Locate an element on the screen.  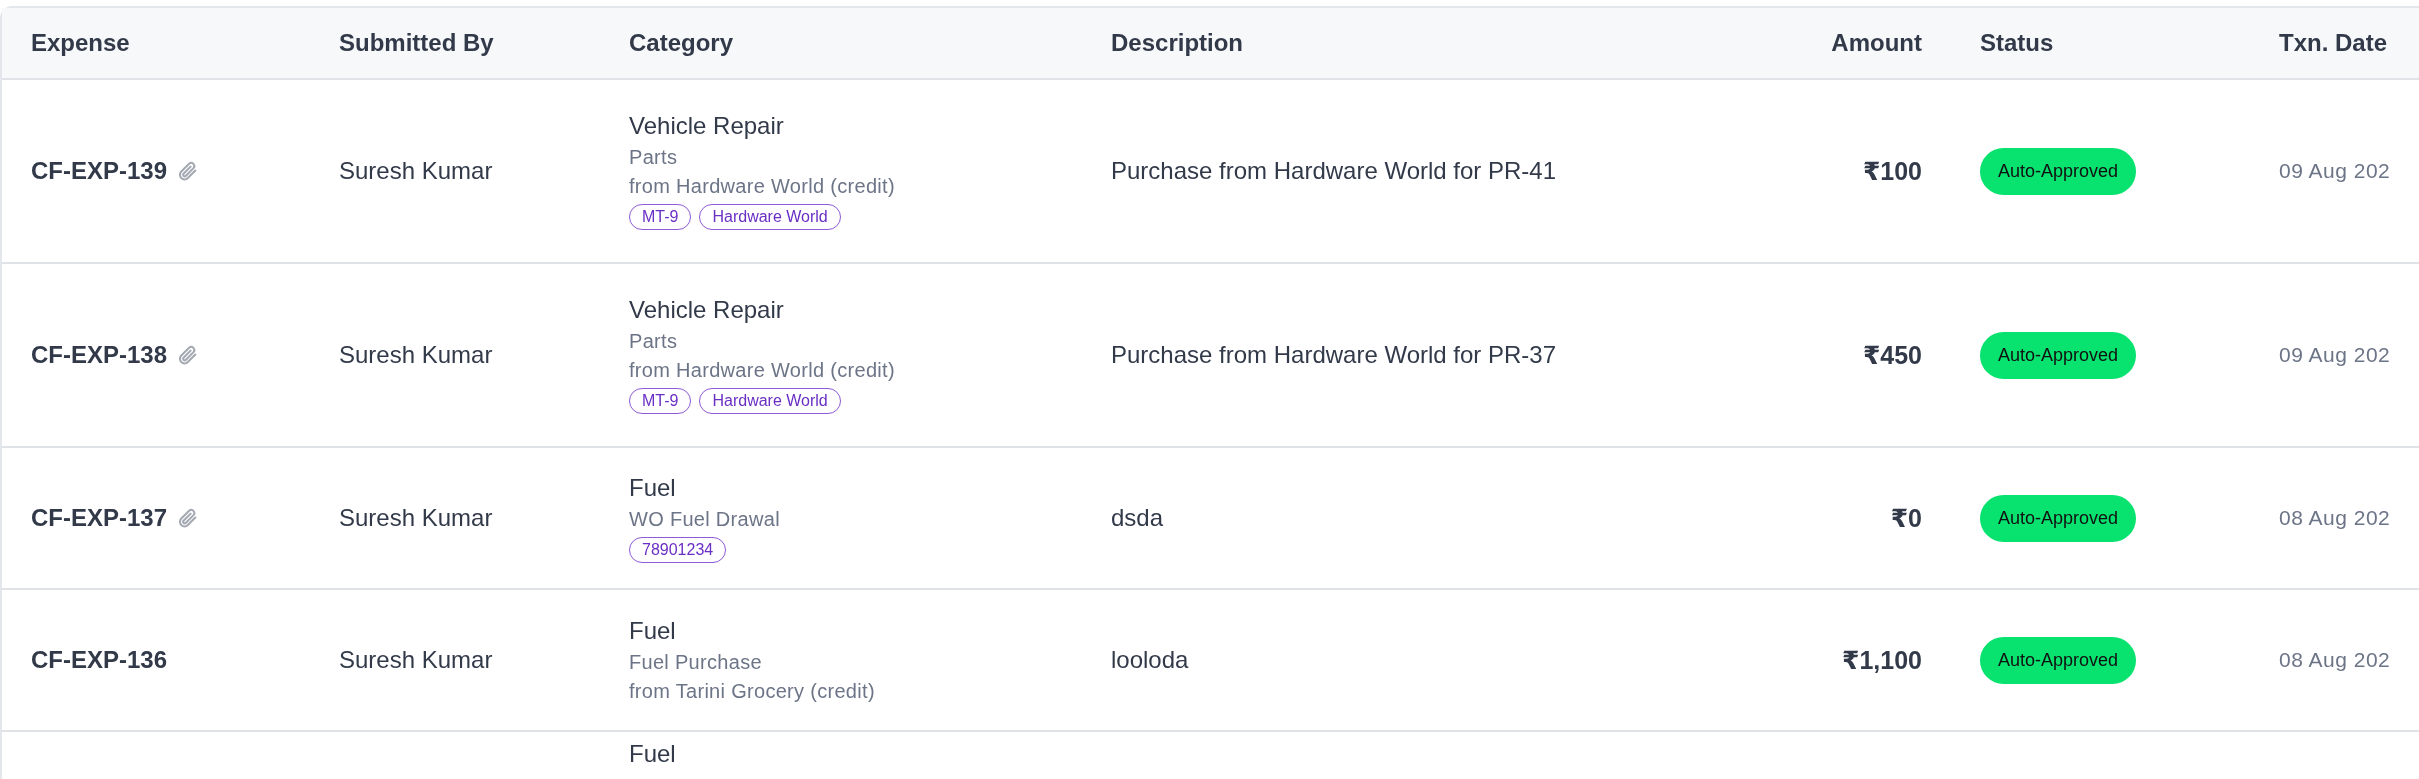
amount-text: ₹1,100 is located at coordinates (1882, 660).